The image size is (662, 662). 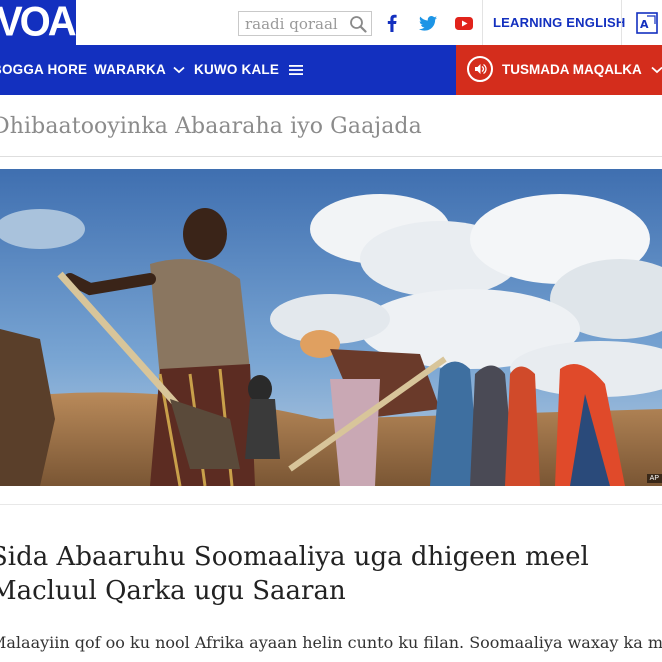 What do you see at coordinates (296, 70) in the screenshot?
I see `menu-icon` at bounding box center [296, 70].